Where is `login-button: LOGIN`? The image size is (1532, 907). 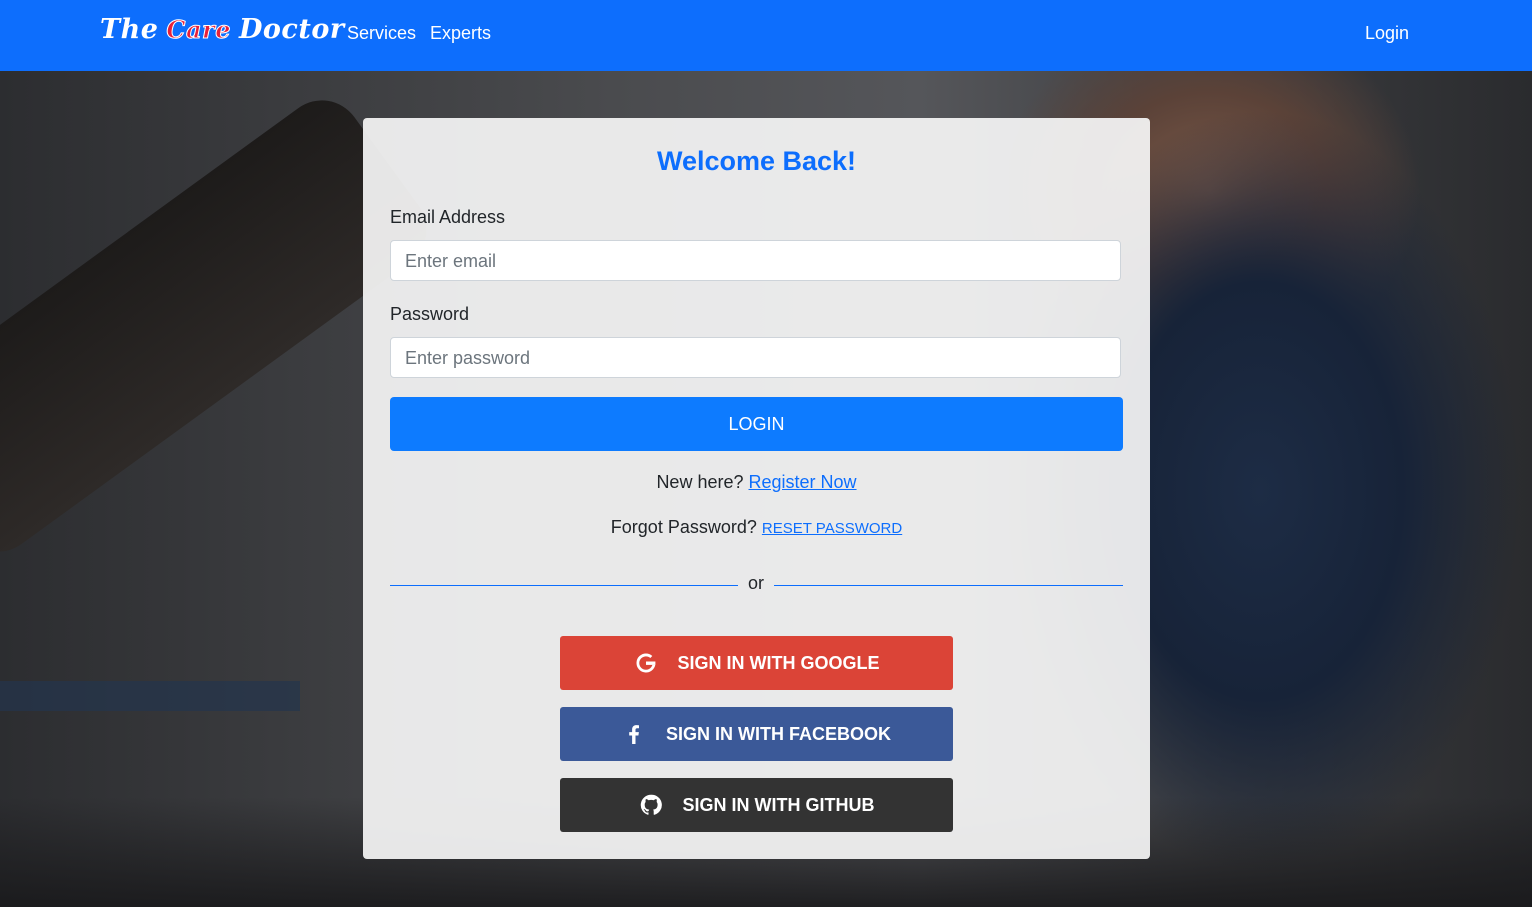
login-button: LOGIN is located at coordinates (756, 424).